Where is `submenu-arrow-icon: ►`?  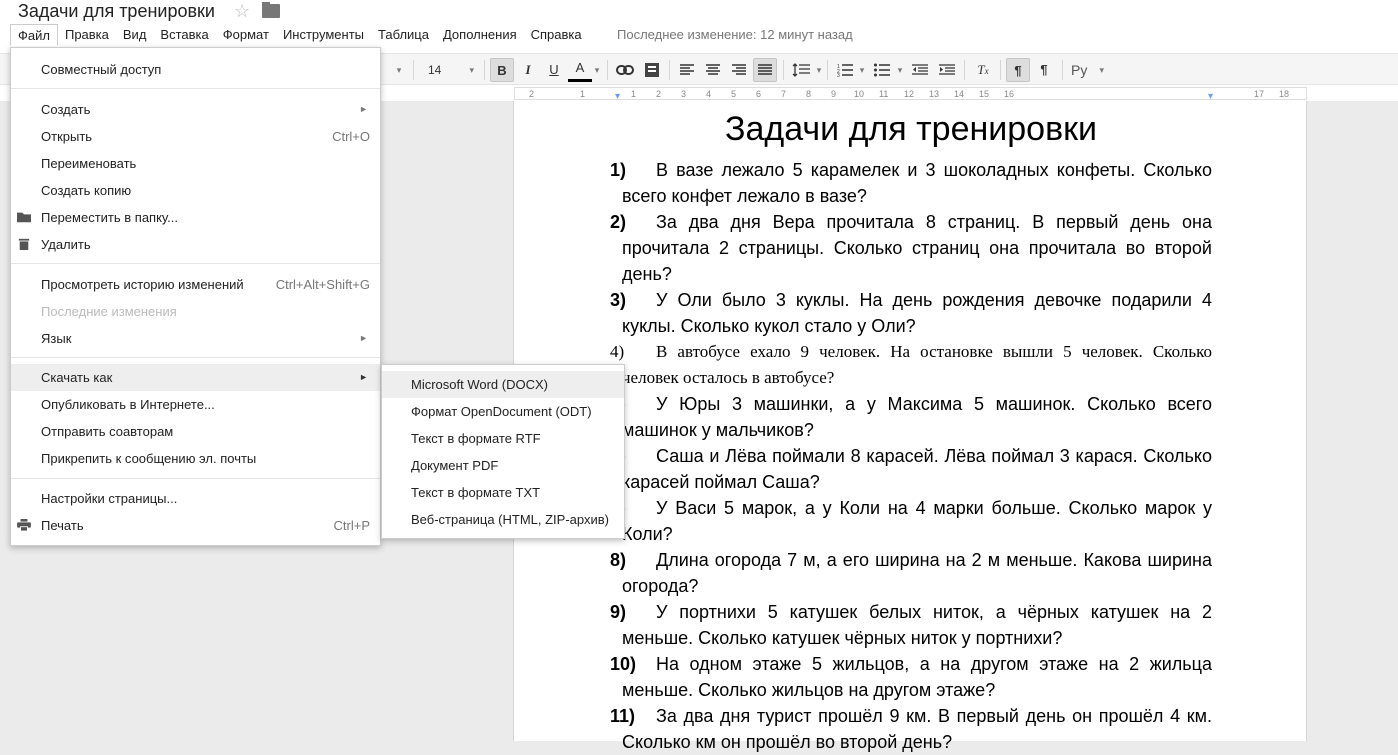 submenu-arrow-icon: ► is located at coordinates (363, 109).